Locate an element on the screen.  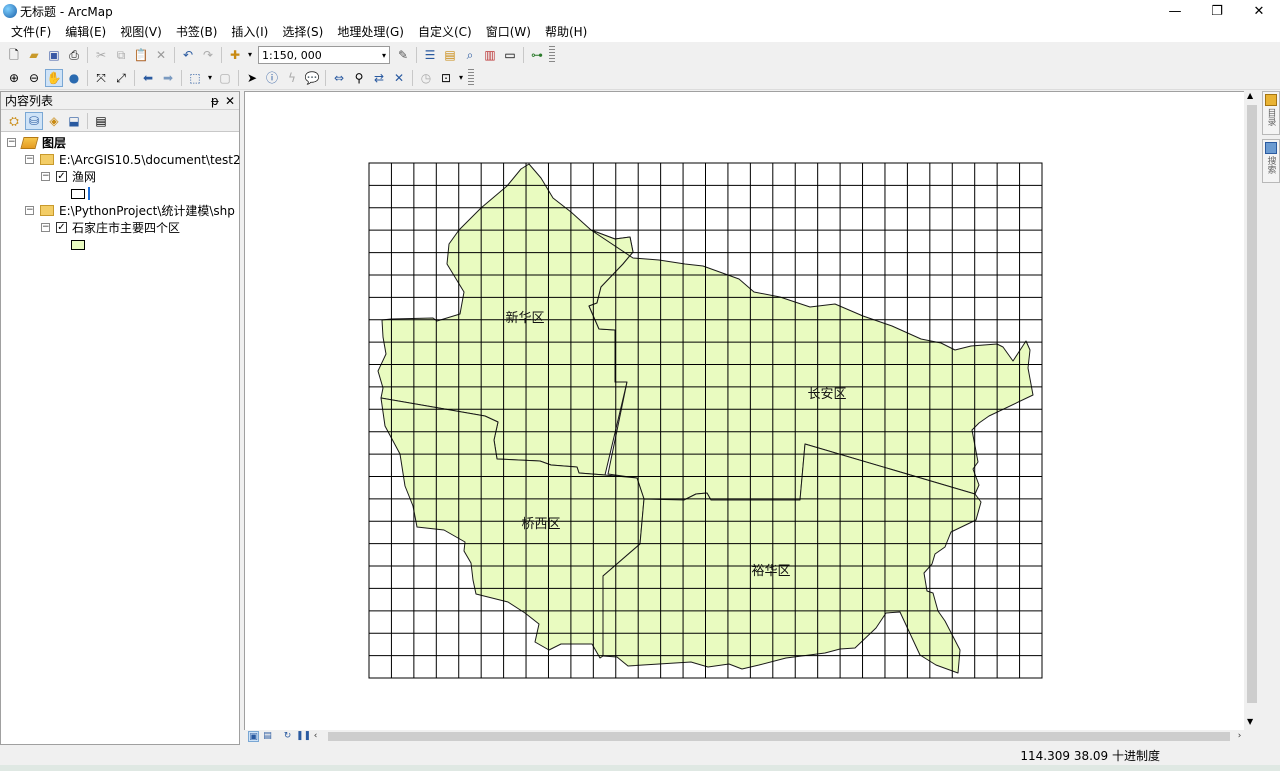
layout-view-icon: ▤ is located at coordinates (267, 736).